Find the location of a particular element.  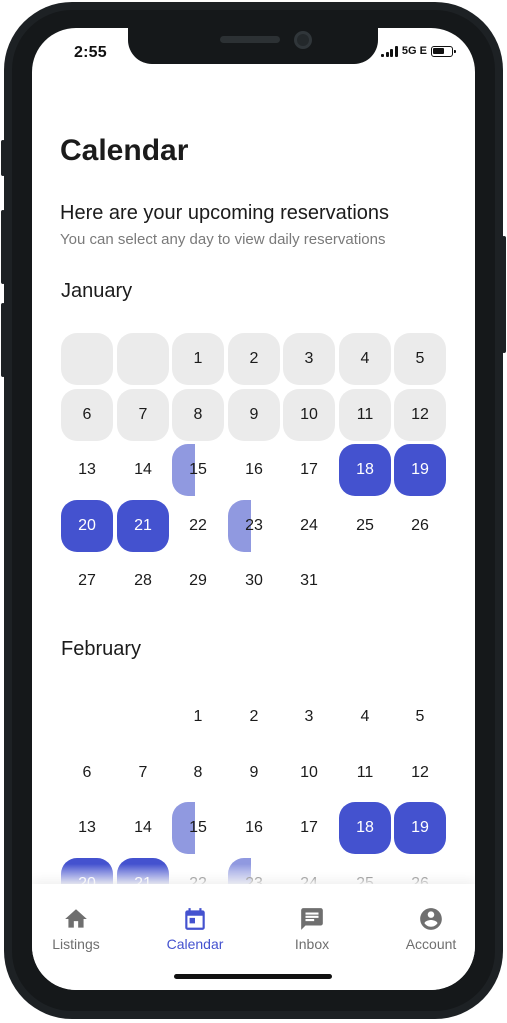

calendar-day: 23 is located at coordinates (254, 525).